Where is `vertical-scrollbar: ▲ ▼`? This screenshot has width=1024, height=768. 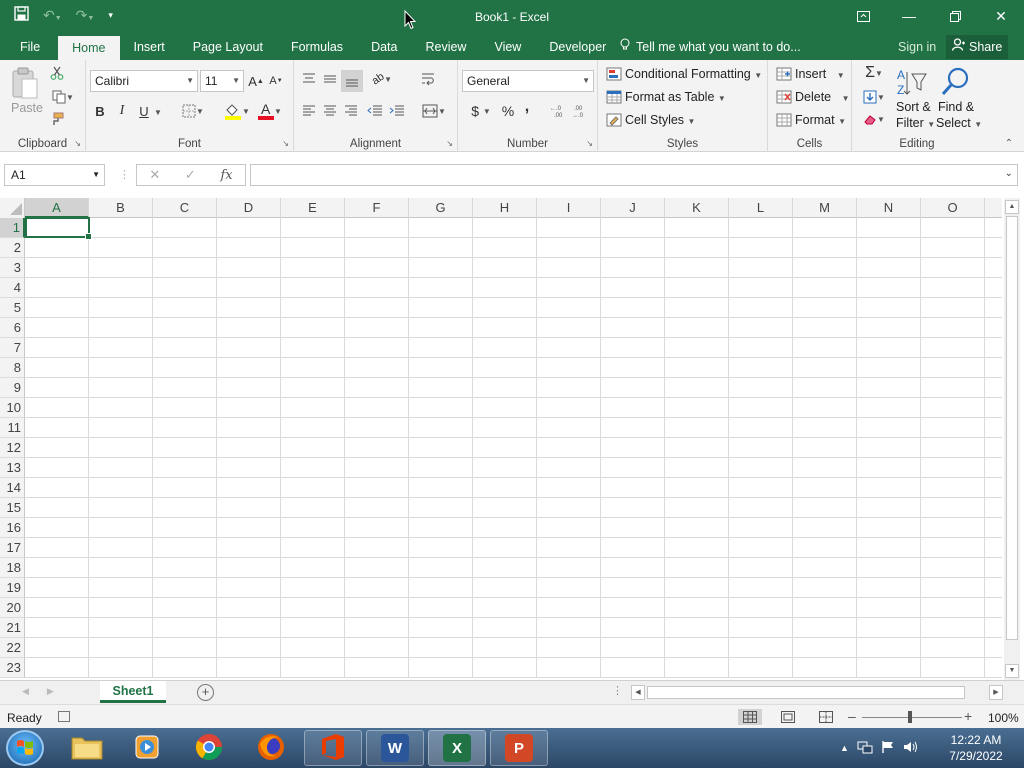 vertical-scrollbar: ▲ ▼ is located at coordinates (1012, 439).